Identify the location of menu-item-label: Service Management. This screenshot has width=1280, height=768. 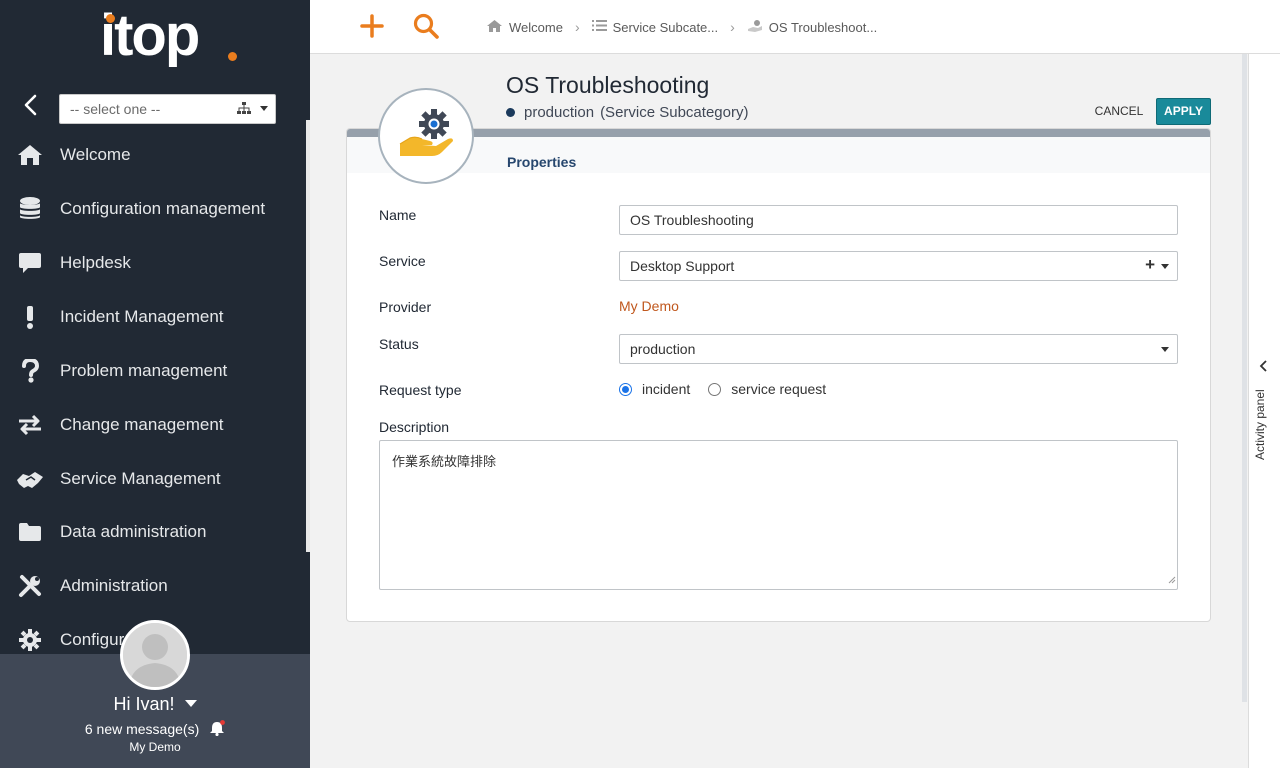
(140, 478).